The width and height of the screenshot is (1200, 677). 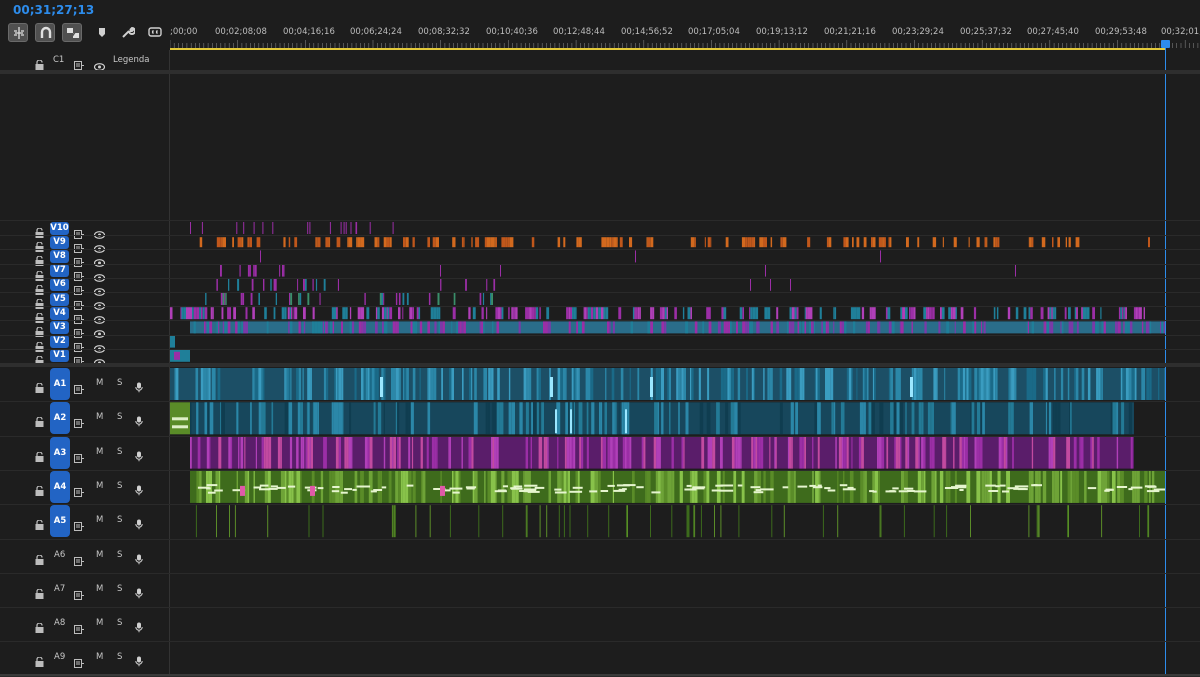 What do you see at coordinates (59, 623) in the screenshot?
I see `track-id-a8: A8` at bounding box center [59, 623].